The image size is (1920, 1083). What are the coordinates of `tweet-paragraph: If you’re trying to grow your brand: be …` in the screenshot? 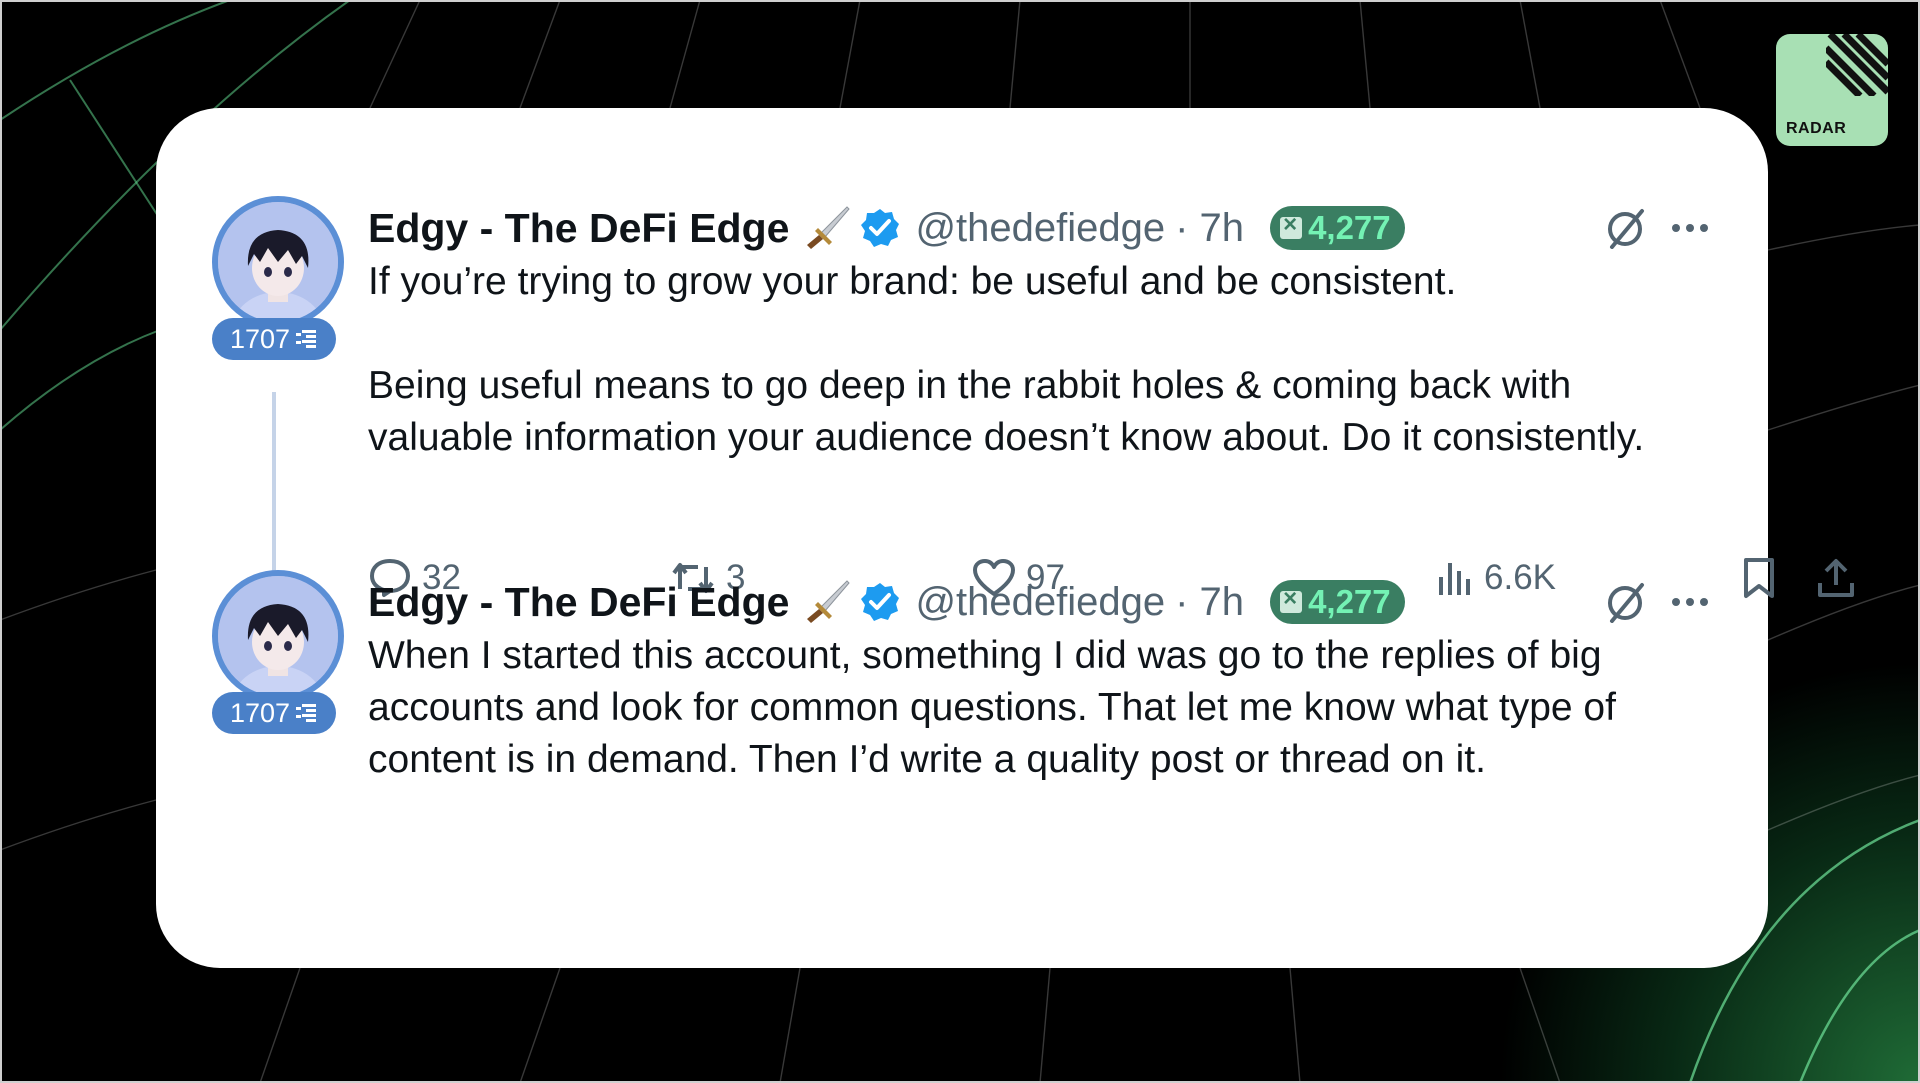 It's located at (912, 281).